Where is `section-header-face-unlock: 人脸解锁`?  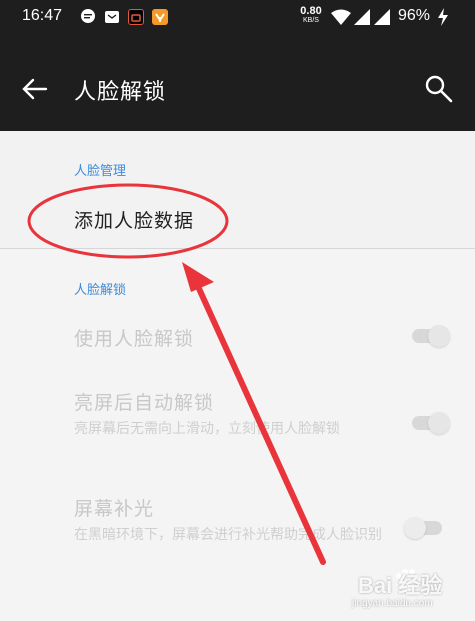 section-header-face-unlock: 人脸解锁 is located at coordinates (100, 290).